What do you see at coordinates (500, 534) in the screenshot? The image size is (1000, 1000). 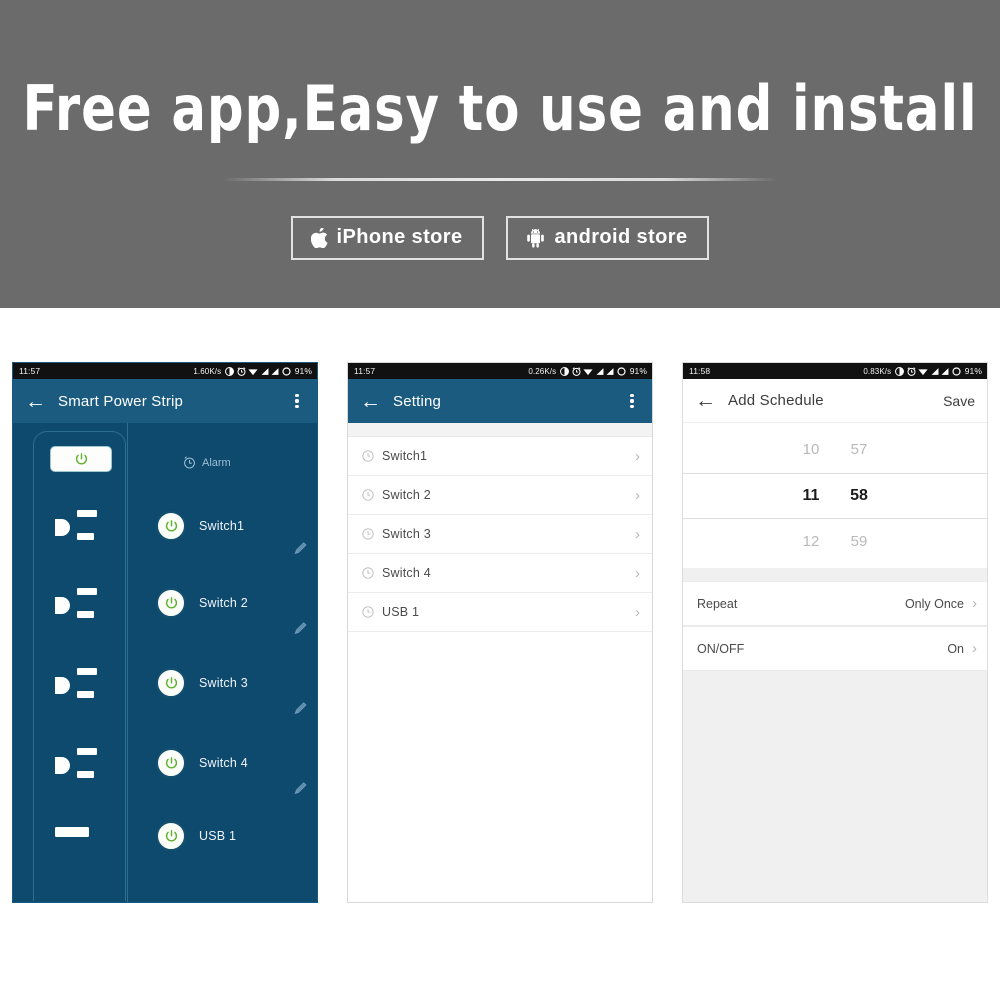 I see `list-item: Switch 3 ›` at bounding box center [500, 534].